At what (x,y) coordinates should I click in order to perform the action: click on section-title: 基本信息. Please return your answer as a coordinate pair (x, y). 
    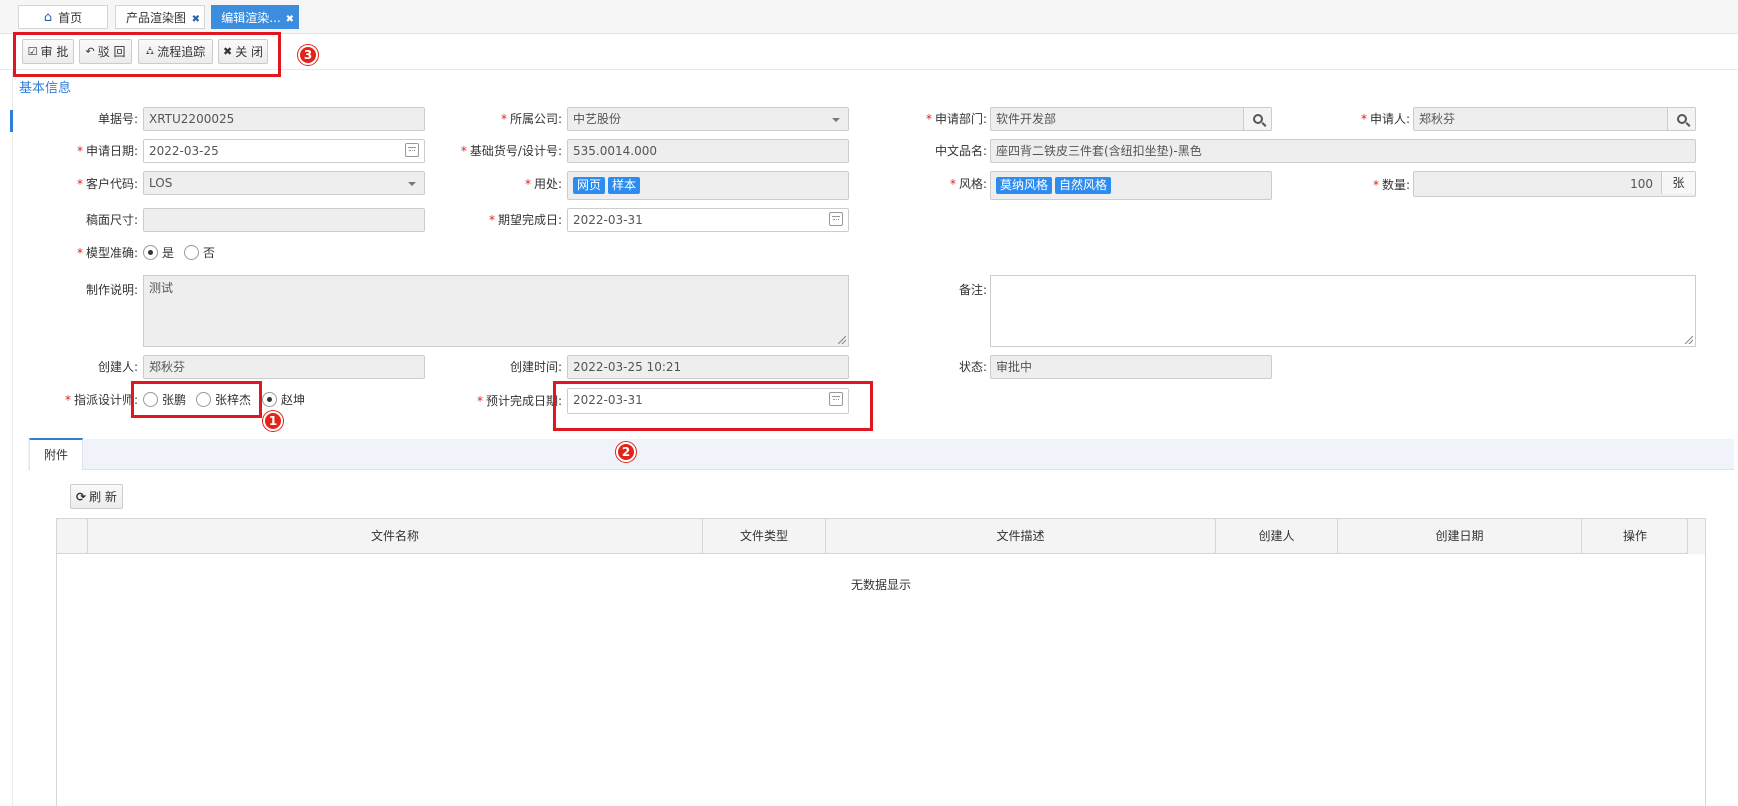
    Looking at the image, I should click on (45, 88).